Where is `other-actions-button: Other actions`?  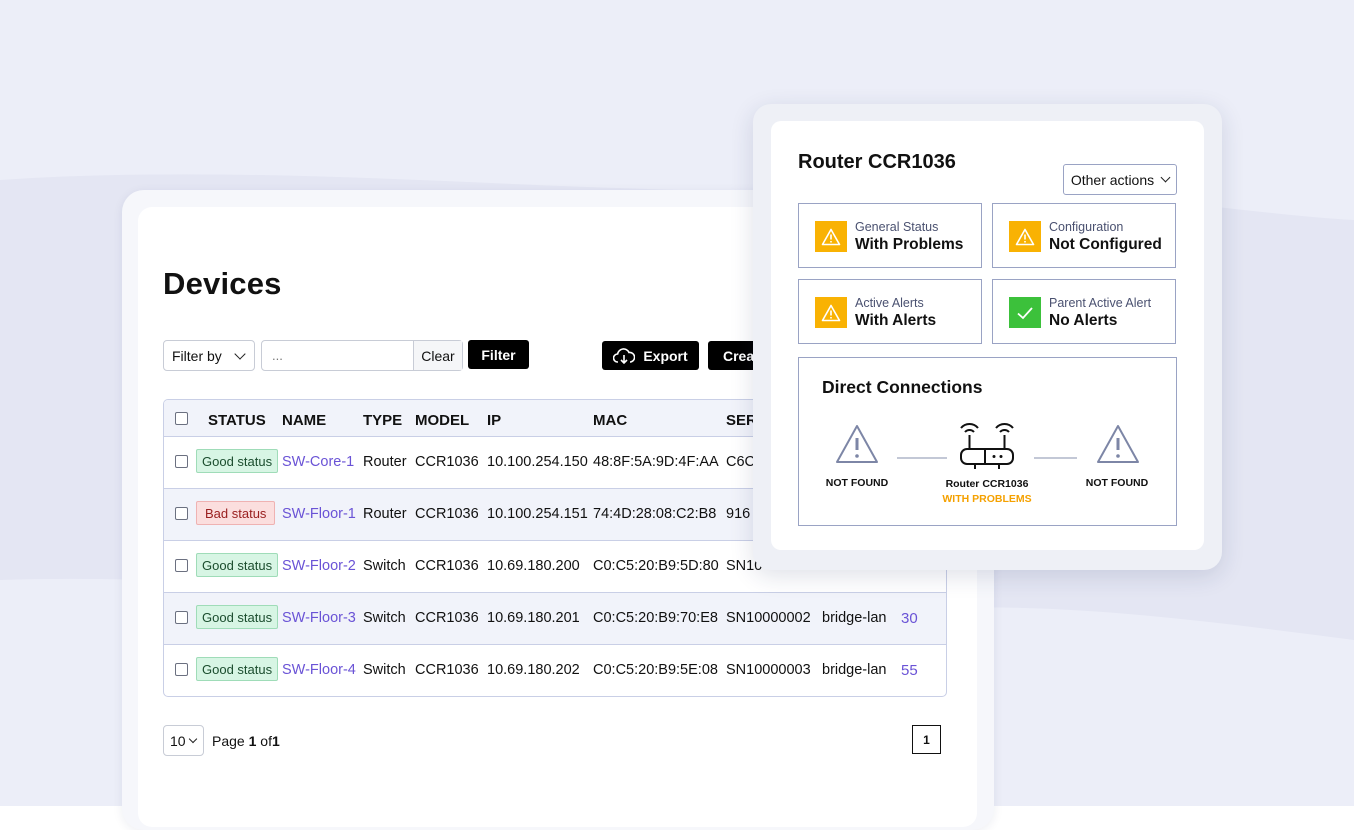 other-actions-button: Other actions is located at coordinates (1120, 179).